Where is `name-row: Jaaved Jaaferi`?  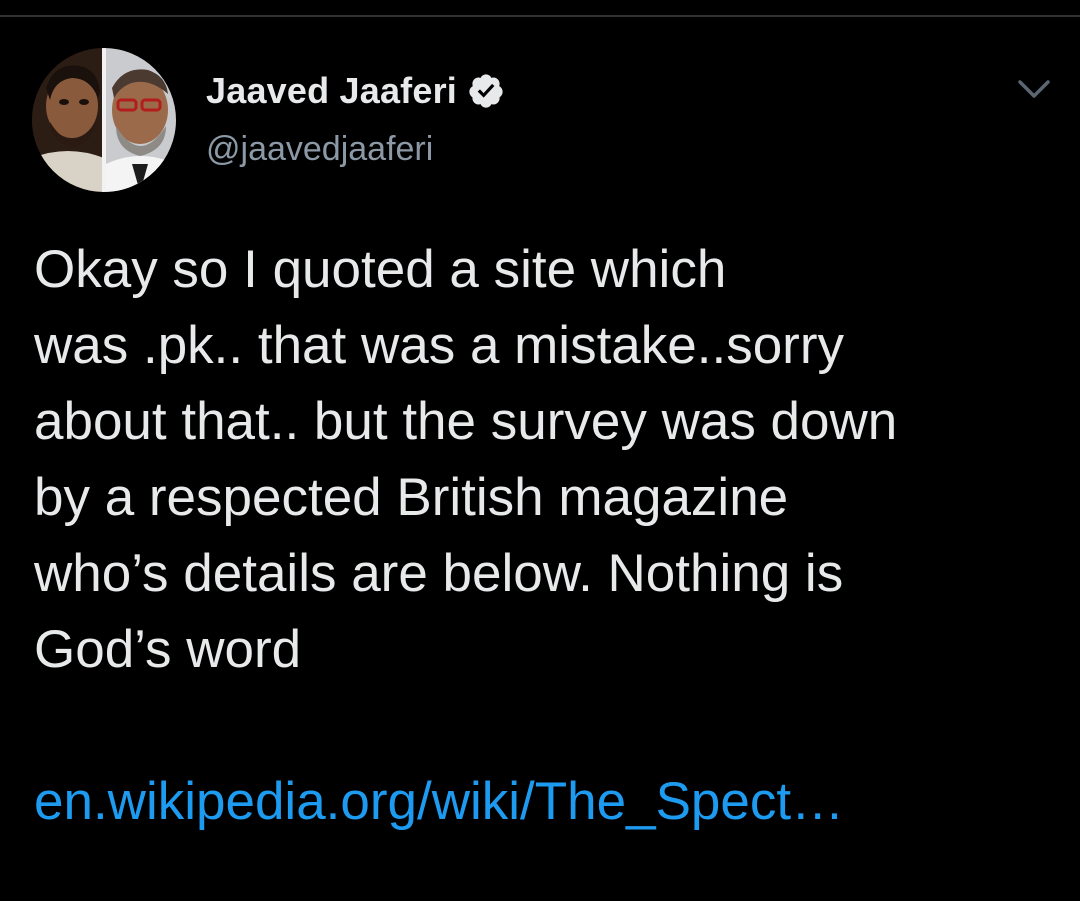 name-row: Jaaved Jaaferi is located at coordinates (355, 91).